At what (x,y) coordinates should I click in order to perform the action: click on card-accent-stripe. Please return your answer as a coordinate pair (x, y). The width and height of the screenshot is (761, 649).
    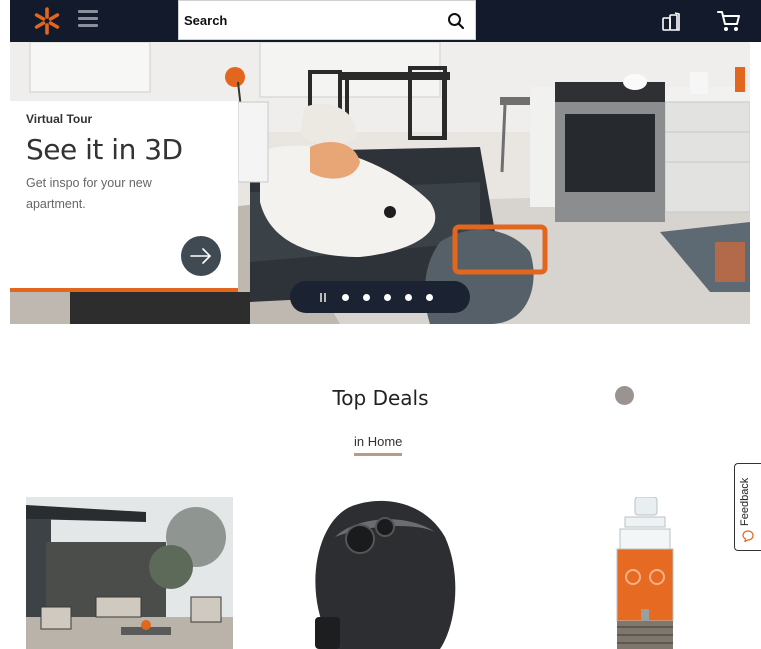
    Looking at the image, I should click on (124, 290).